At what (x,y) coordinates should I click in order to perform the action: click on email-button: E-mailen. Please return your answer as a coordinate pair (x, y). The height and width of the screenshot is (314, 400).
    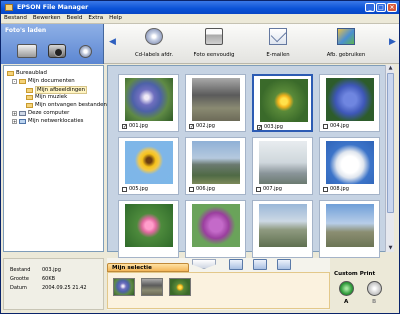
    Looking at the image, I should click on (278, 45).